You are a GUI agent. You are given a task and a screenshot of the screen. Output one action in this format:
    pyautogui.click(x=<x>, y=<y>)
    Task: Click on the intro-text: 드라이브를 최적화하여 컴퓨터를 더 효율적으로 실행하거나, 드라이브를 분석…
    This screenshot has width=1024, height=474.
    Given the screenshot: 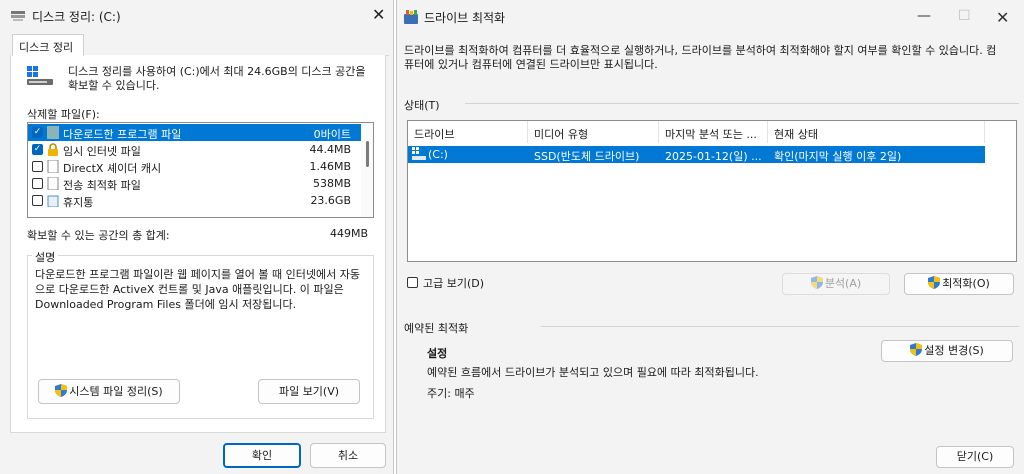 What is the action you would take?
    pyautogui.click(x=700, y=57)
    